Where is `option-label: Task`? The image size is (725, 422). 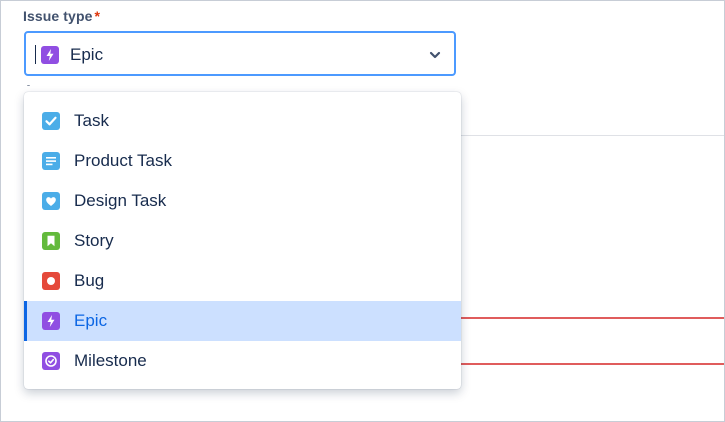 option-label: Task is located at coordinates (91, 120).